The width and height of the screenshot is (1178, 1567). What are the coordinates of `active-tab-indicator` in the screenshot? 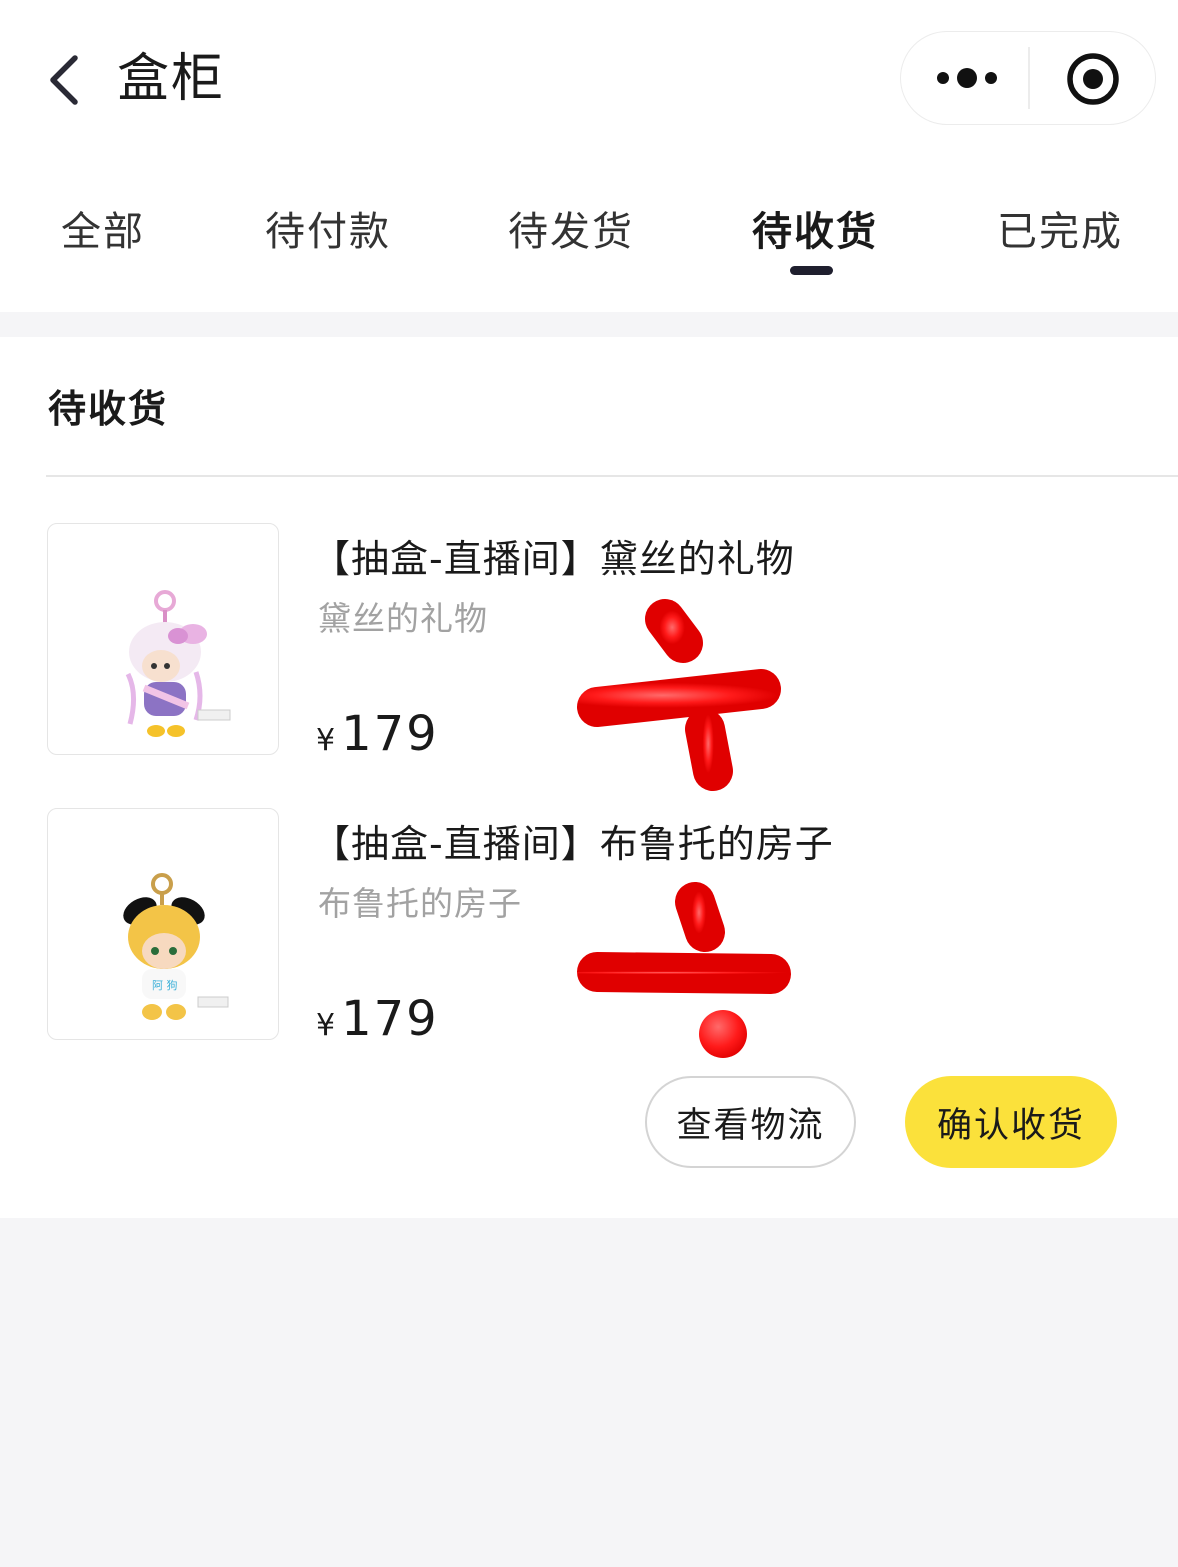 It's located at (811, 270).